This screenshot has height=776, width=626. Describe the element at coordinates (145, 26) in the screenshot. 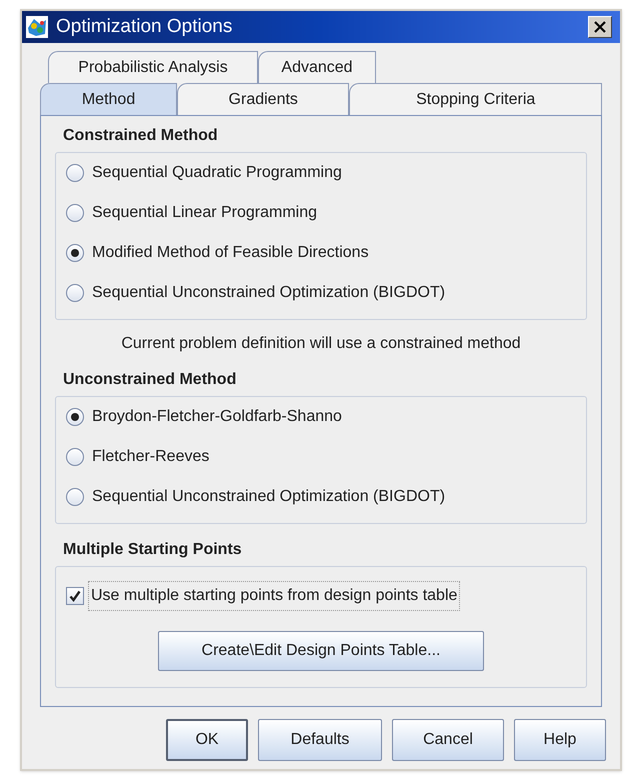

I see `window-title: Optimization Options` at that location.